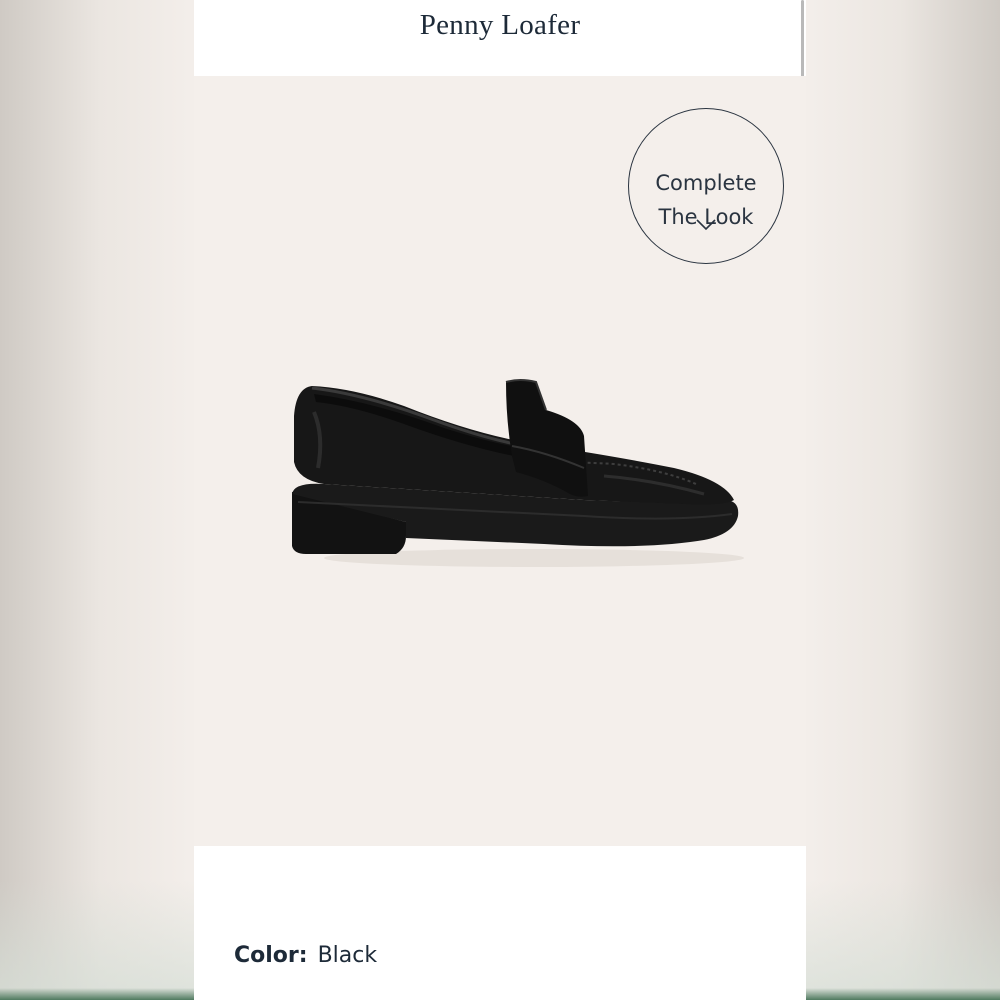 The width and height of the screenshot is (1000, 1000). I want to click on chevron-down-icon, so click(706, 226).